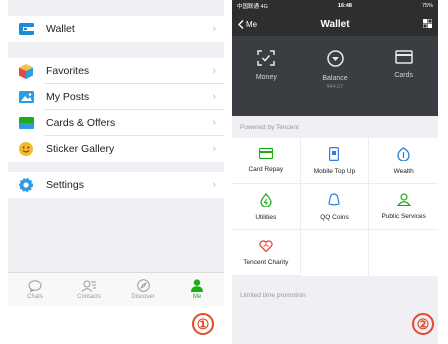  What do you see at coordinates (335, 6) in the screenshot?
I see `status-bar: 中国联通 4G 16:48 75%` at bounding box center [335, 6].